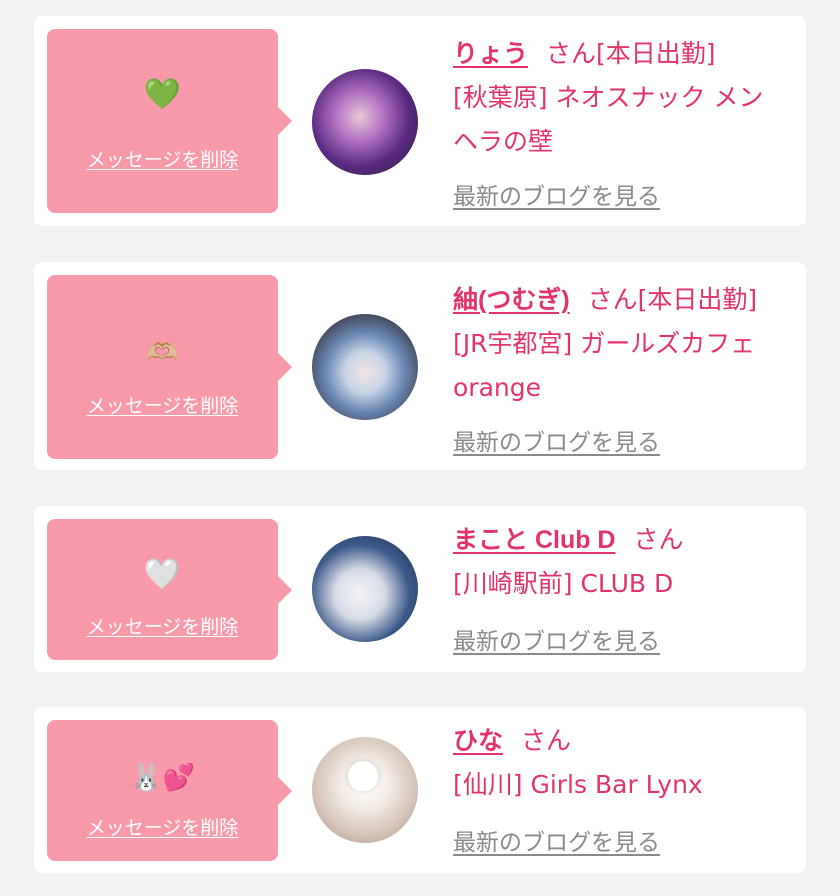 Image resolution: width=840 pixels, height=896 pixels. Describe the element at coordinates (563, 583) in the screenshot. I see `shop-name: [川崎駅前] CLUB D` at that location.